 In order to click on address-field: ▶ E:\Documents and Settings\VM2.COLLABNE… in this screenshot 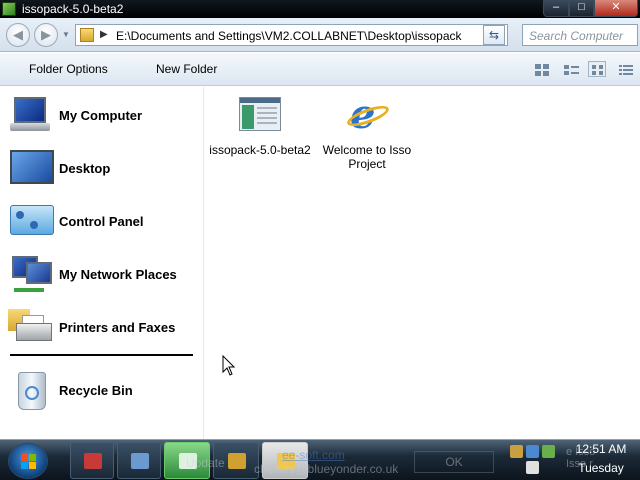, I will do `click(291, 35)`.